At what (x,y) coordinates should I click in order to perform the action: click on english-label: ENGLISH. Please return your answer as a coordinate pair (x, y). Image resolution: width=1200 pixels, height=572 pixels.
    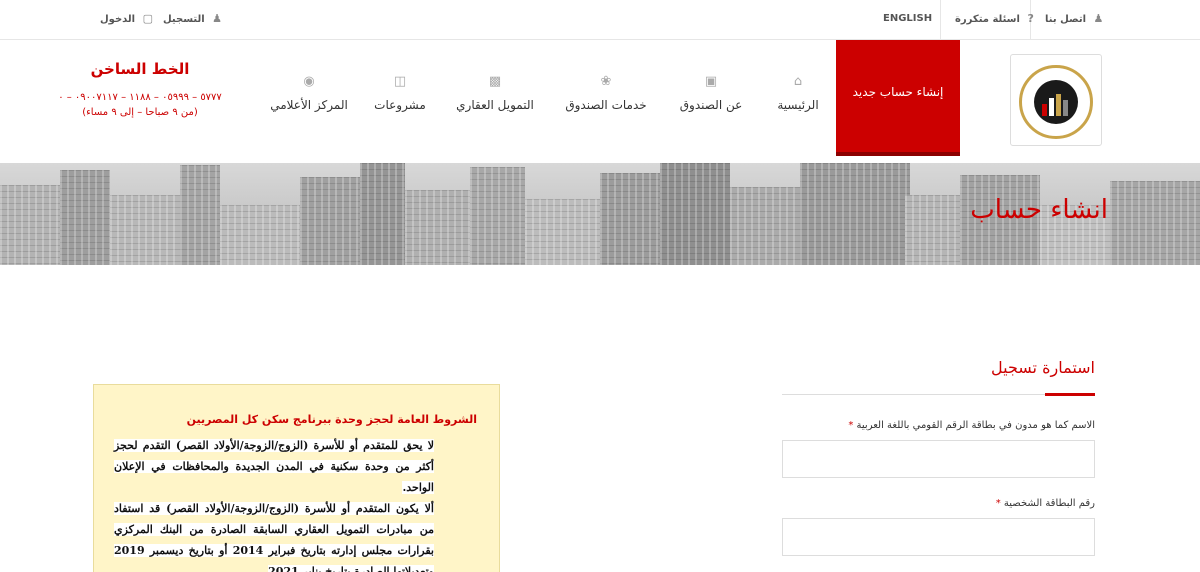
    Looking at the image, I should click on (908, 18).